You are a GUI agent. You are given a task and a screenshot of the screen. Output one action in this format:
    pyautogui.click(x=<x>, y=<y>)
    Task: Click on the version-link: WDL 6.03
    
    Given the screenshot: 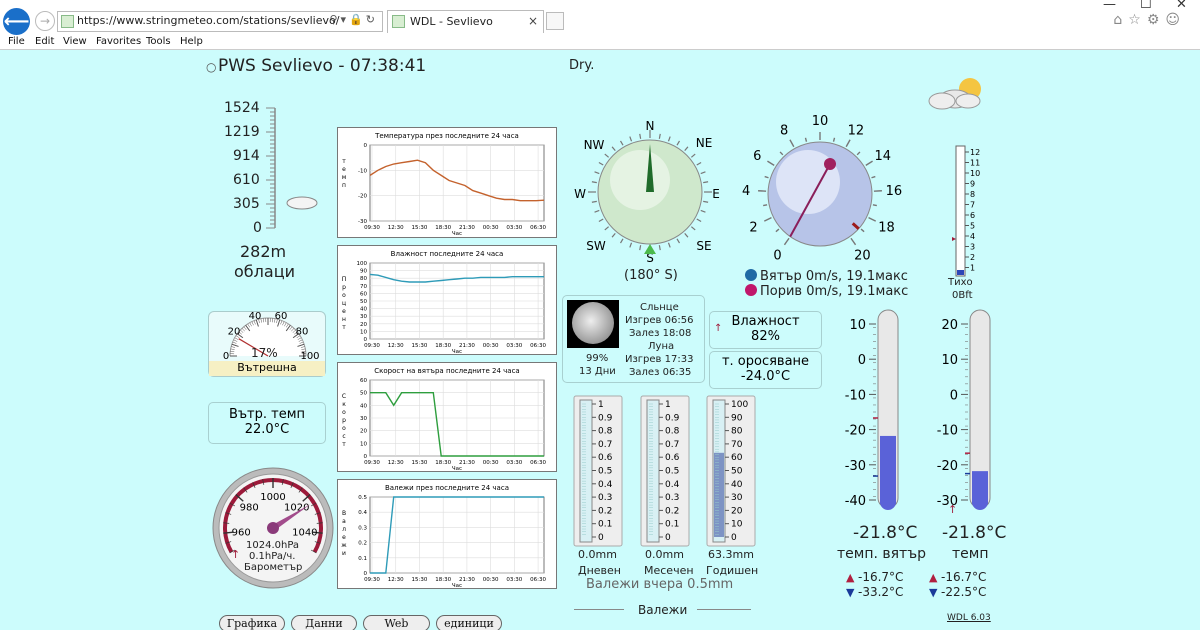 What is the action you would take?
    pyautogui.click(x=969, y=618)
    